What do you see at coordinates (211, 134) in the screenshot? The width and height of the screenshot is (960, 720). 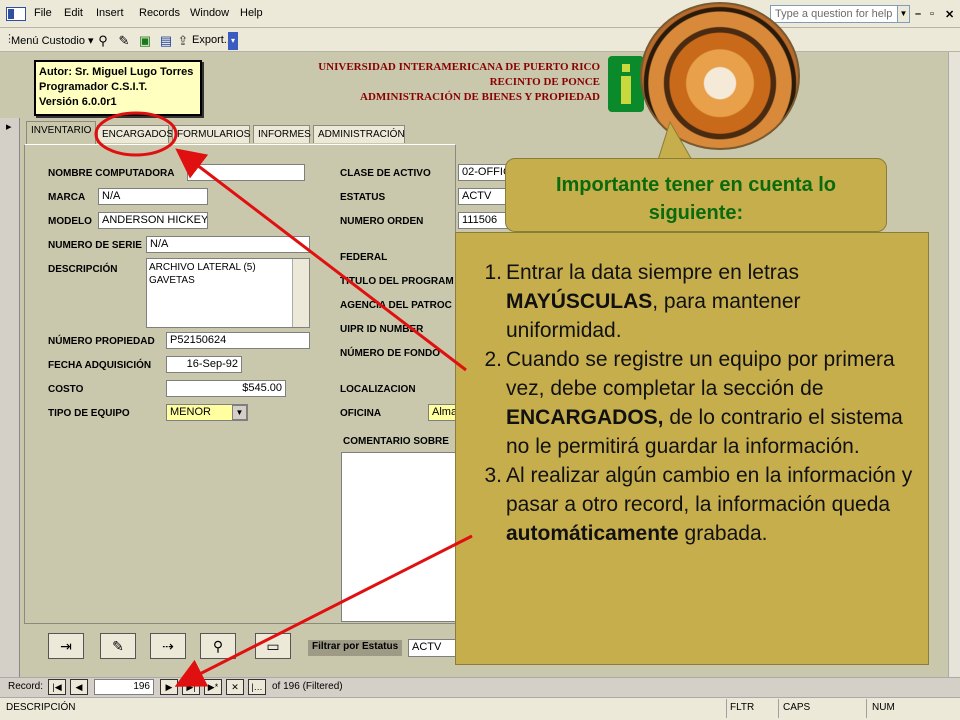 I see `tab-formularios: FORMULARIOS` at bounding box center [211, 134].